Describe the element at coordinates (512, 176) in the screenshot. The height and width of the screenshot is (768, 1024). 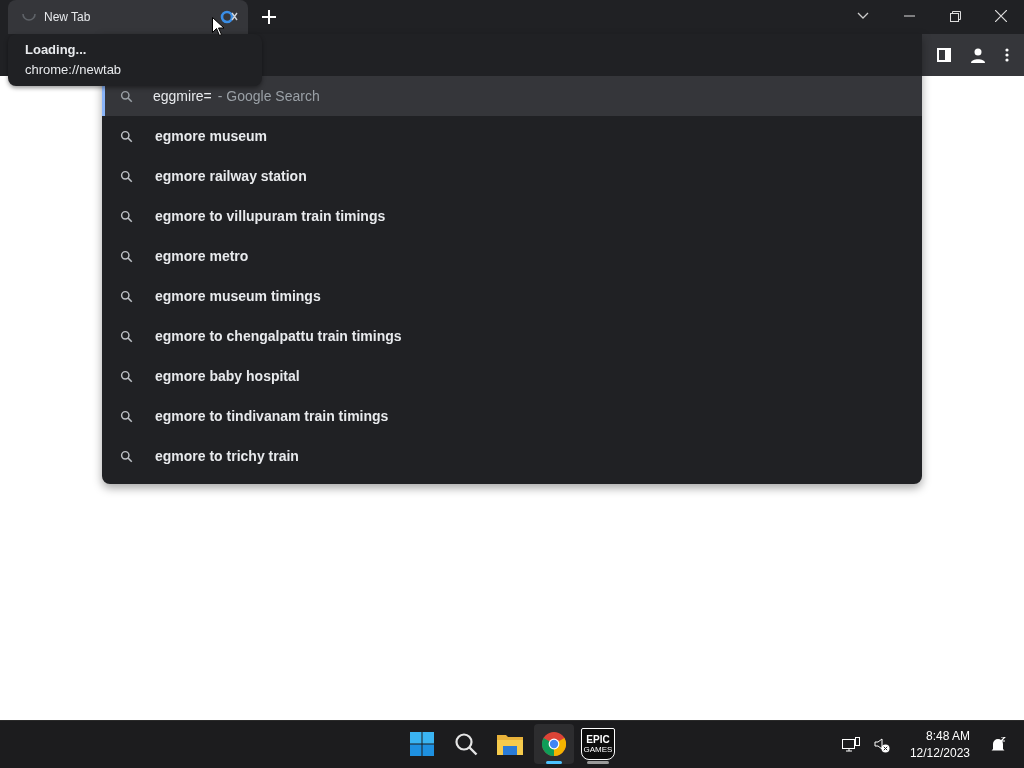
I see `suggestion-item: egmore railway station` at that location.